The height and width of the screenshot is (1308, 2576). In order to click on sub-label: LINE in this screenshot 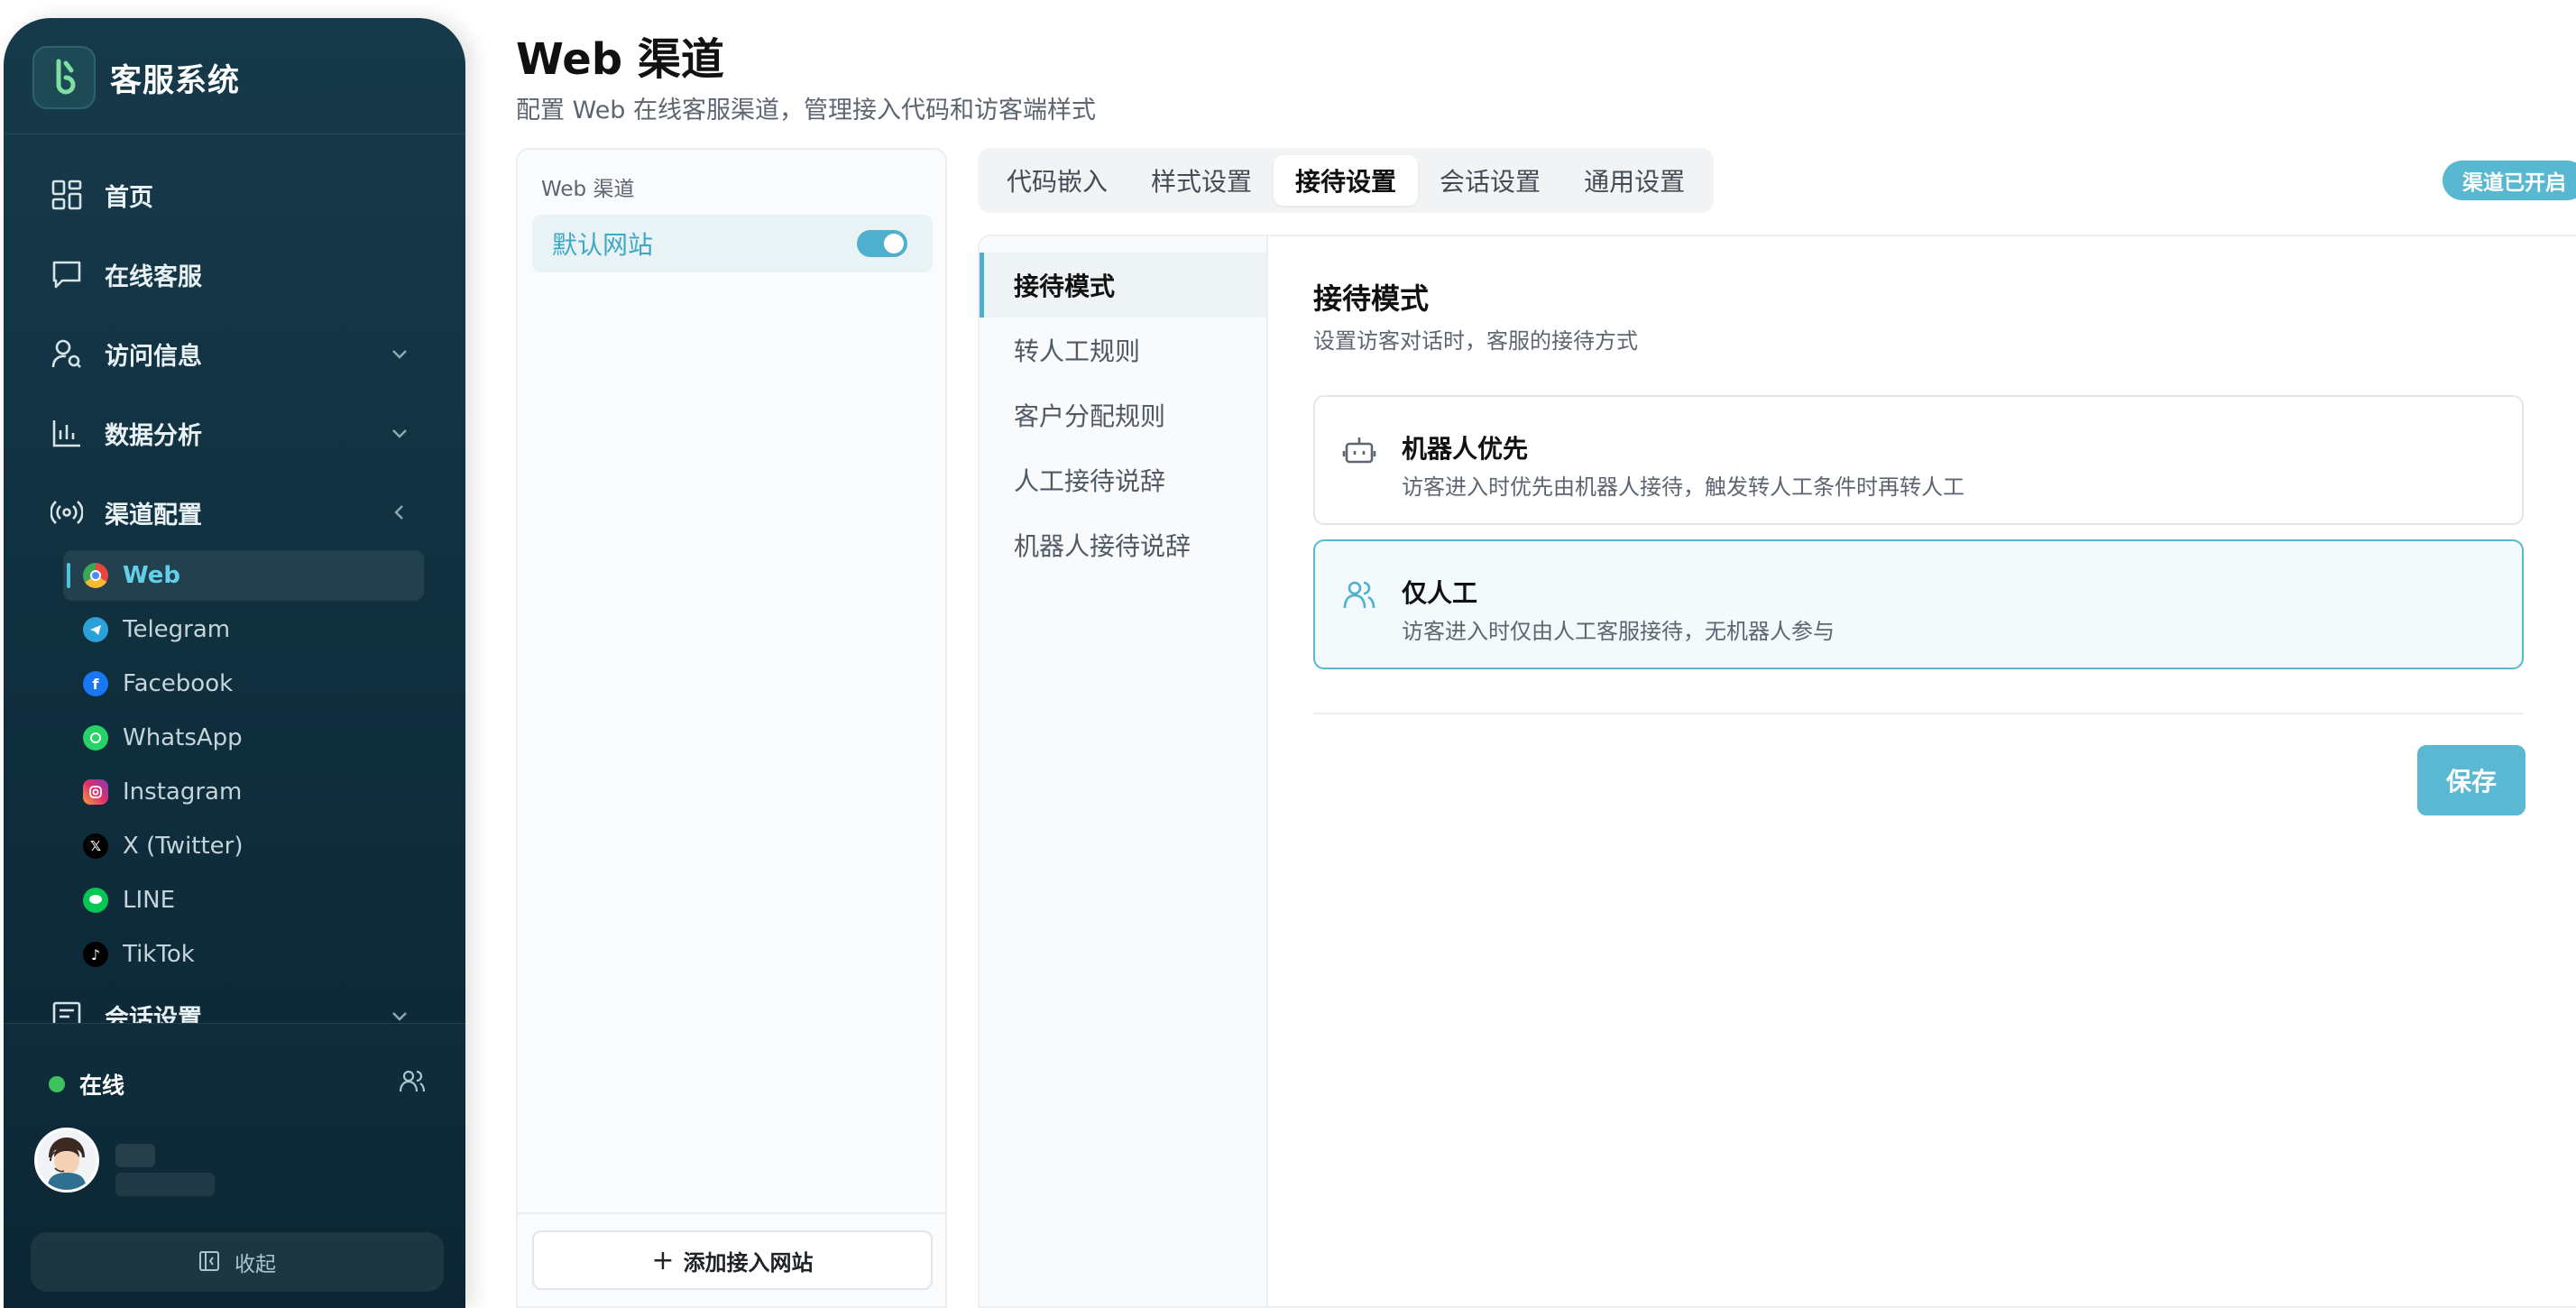, I will do `click(149, 900)`.